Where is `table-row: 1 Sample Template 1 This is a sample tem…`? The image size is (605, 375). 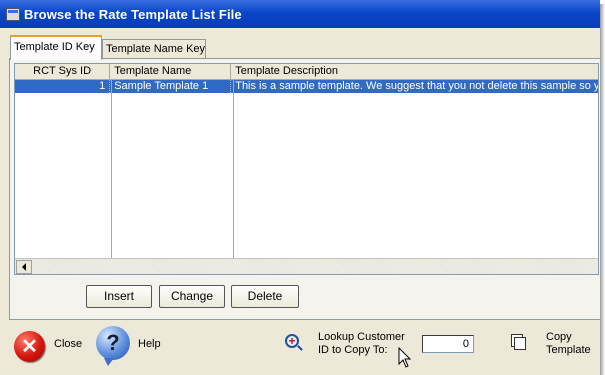 table-row: 1 Sample Template 1 This is a sample tem… is located at coordinates (306, 86).